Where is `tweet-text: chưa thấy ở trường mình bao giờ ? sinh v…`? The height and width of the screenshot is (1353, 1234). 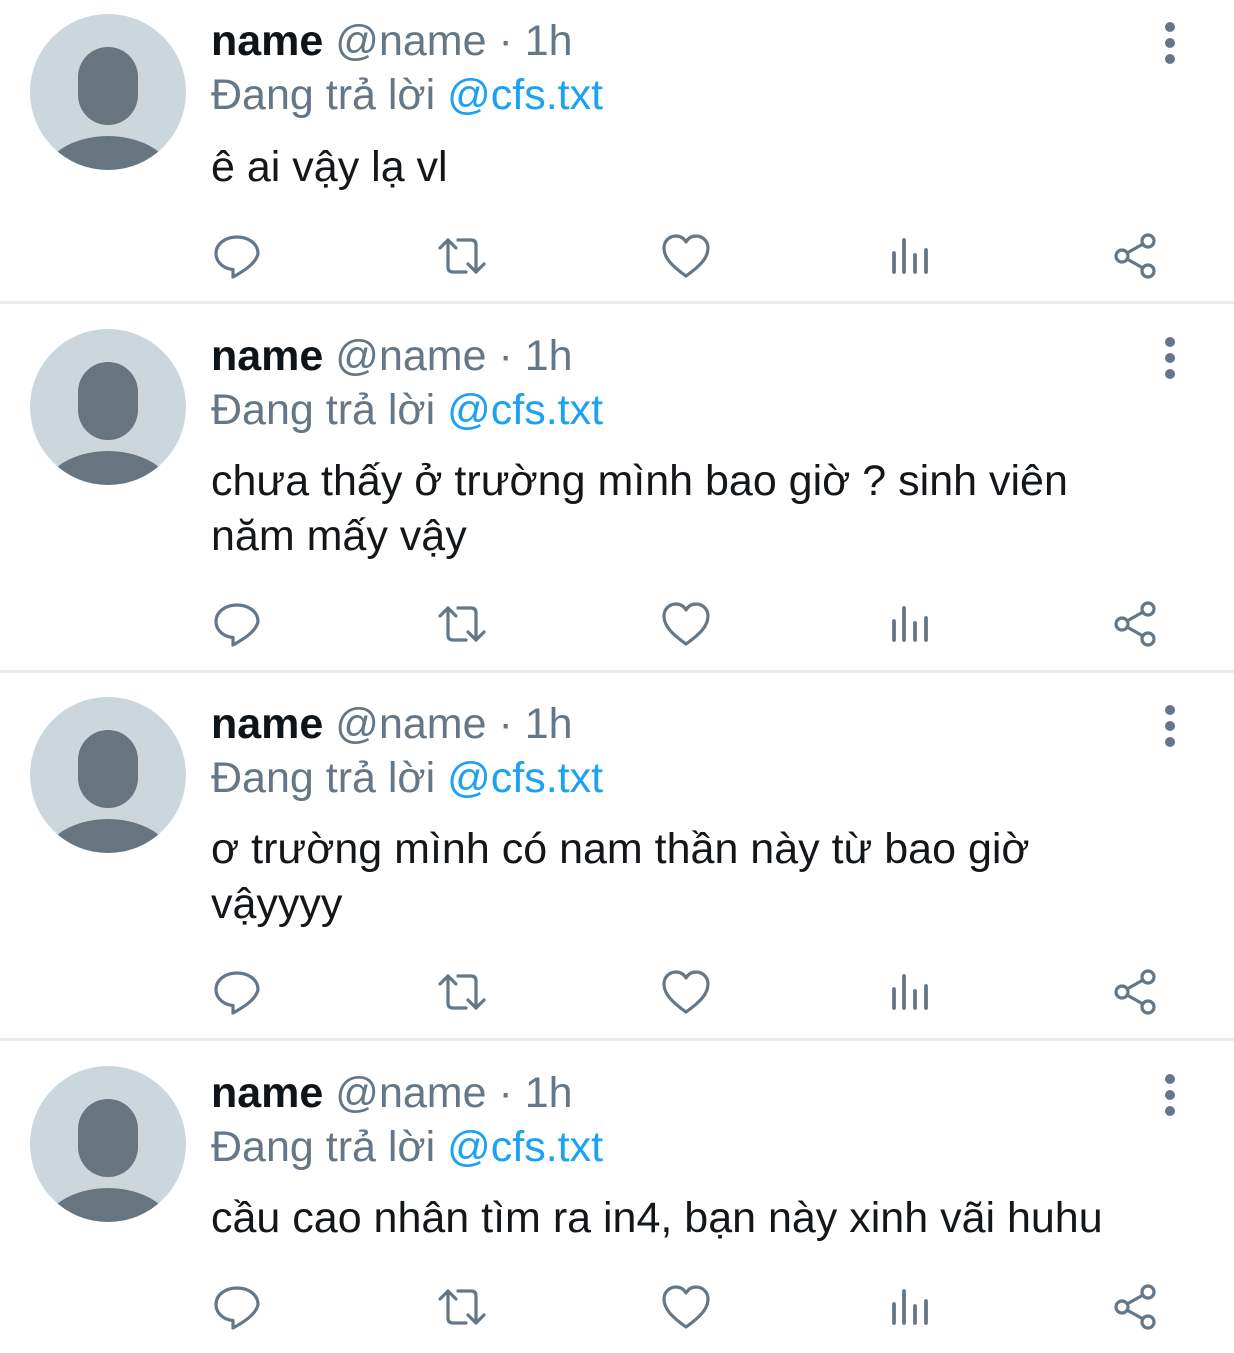
tweet-text: chưa thấy ở trường mình bao giờ ? sinh v… is located at coordinates (639, 508).